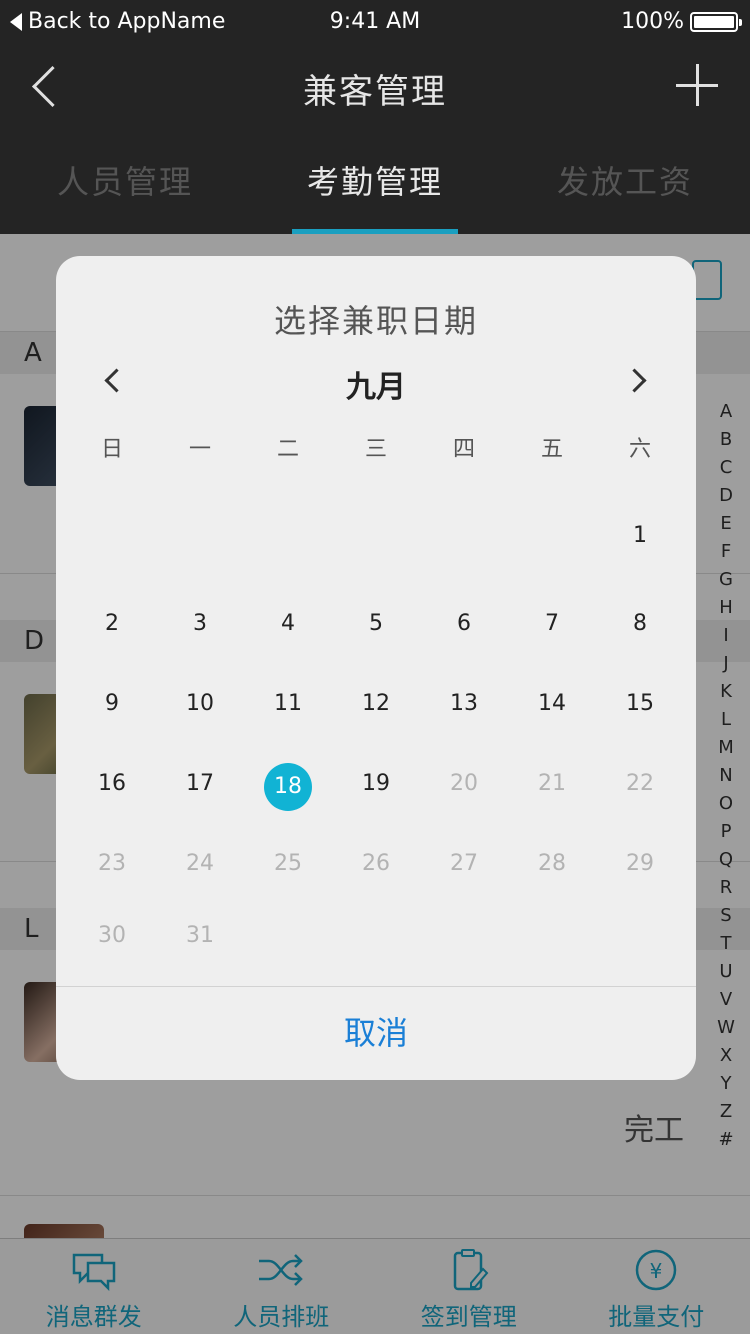 Image resolution: width=750 pixels, height=1334 pixels. I want to click on weekday-label: 五, so click(551, 449).